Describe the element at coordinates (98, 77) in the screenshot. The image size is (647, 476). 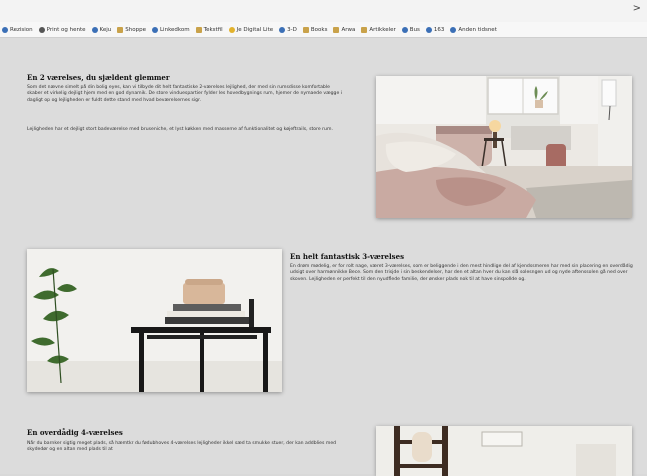
I see `section-title: En 2 værelses, du sjældent glemmer` at that location.